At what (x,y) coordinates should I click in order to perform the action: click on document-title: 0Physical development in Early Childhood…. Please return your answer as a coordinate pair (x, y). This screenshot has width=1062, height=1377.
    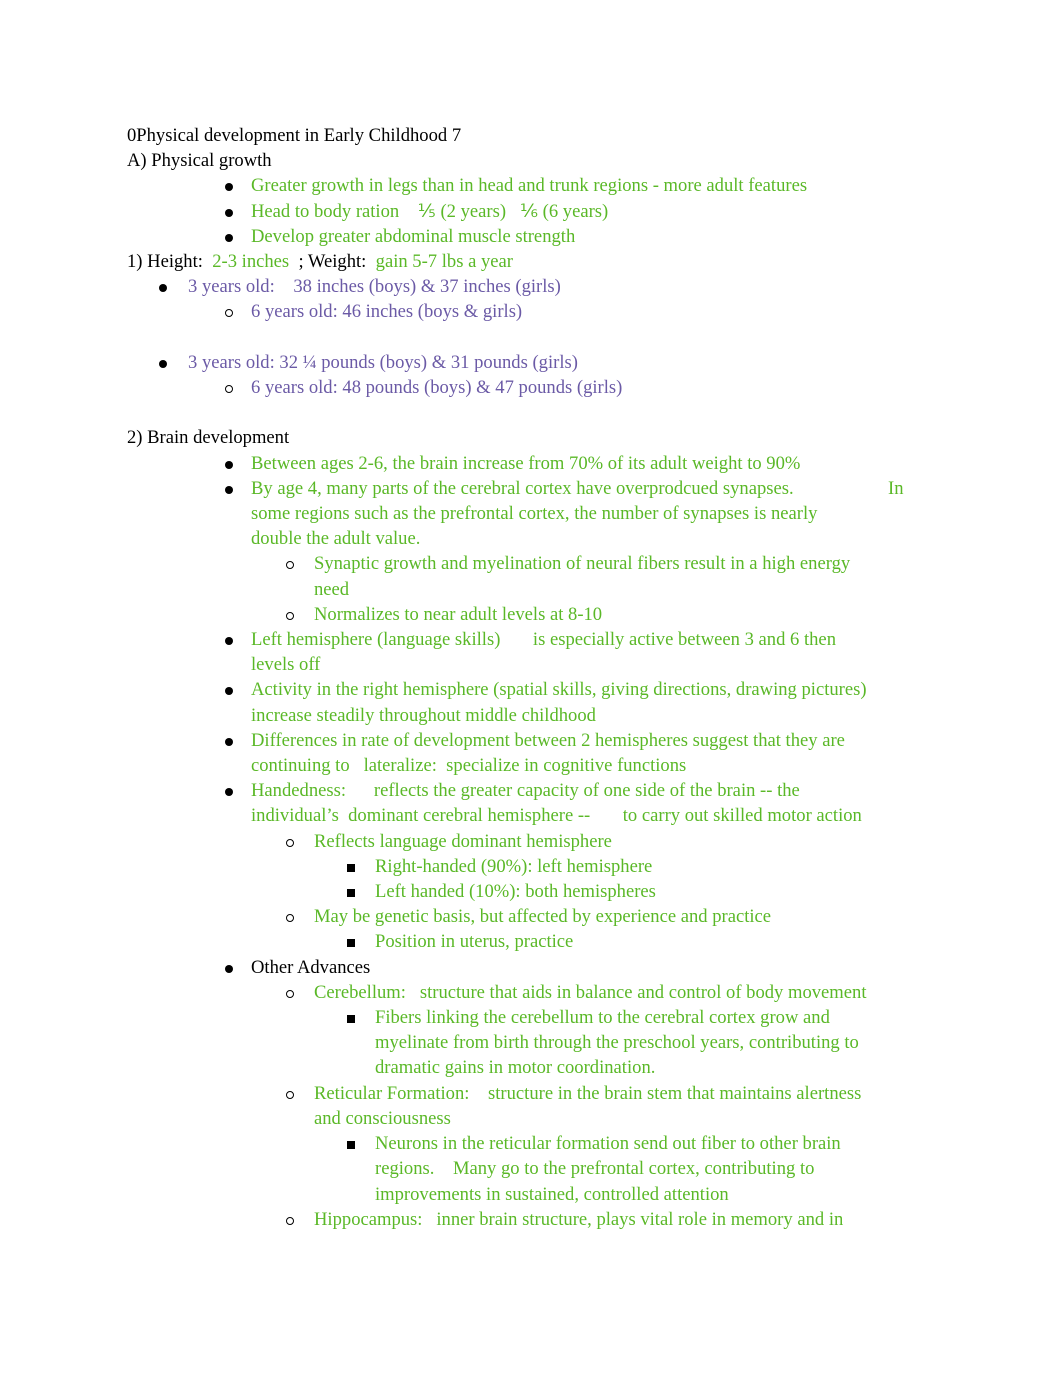
    Looking at the image, I should click on (294, 135).